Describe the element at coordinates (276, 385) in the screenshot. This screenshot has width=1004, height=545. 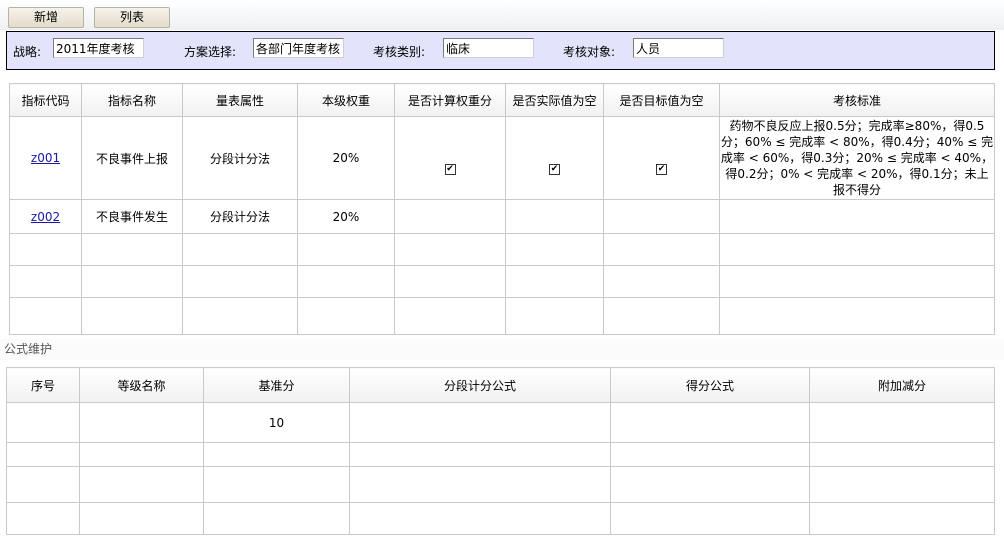
I see `col-header-base: 基准分` at that location.